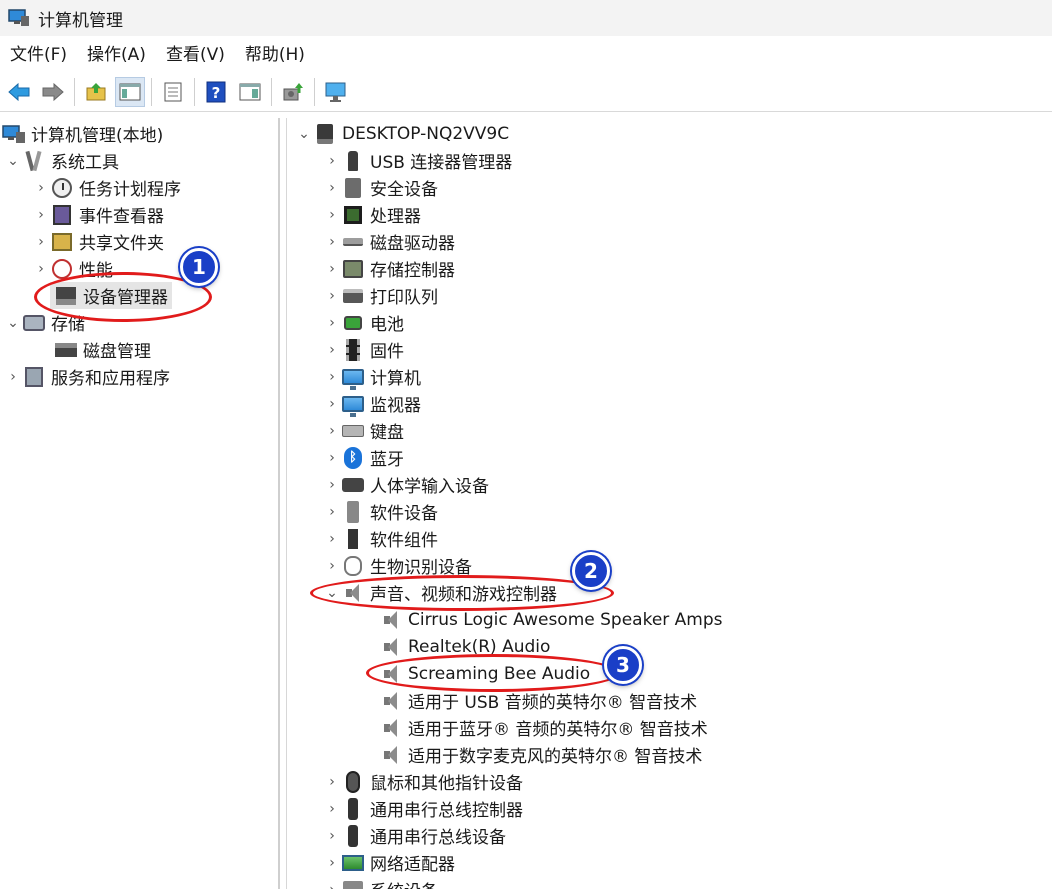 The height and width of the screenshot is (889, 1052). I want to click on properties-icon, so click(173, 91).